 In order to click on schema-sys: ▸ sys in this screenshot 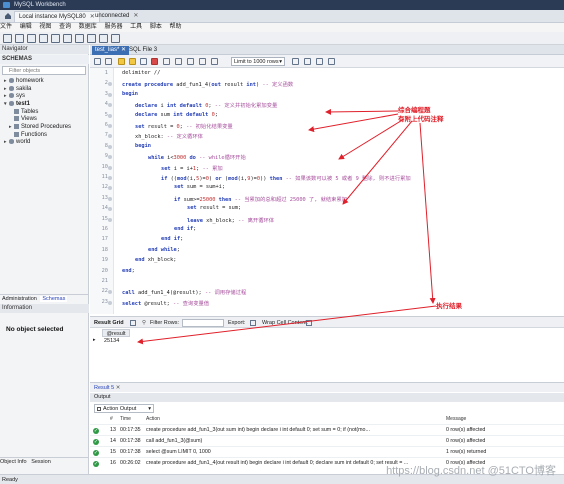, I will do `click(37, 97)`.